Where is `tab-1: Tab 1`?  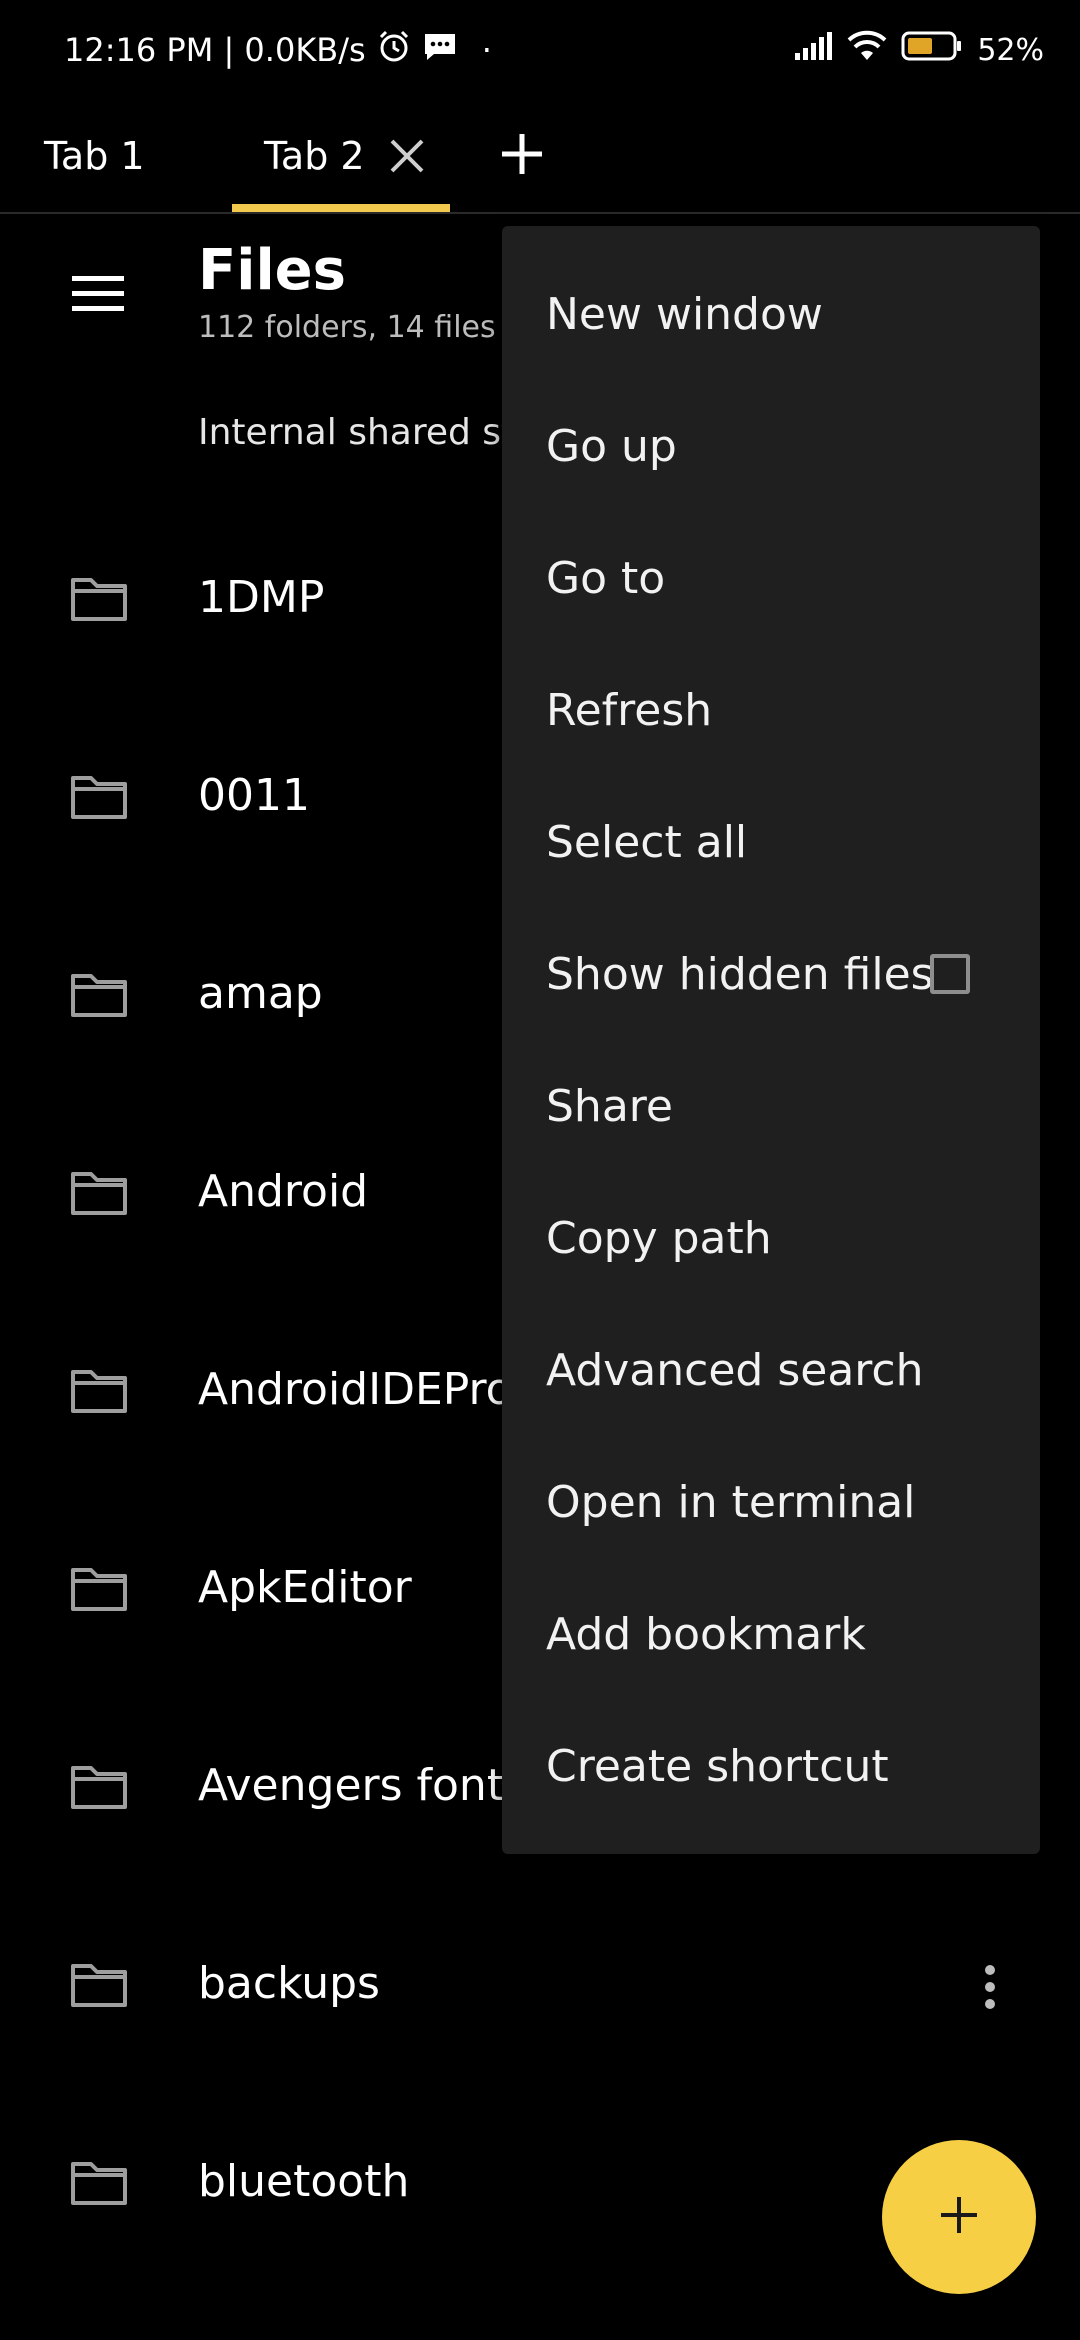 tab-1: Tab 1 is located at coordinates (94, 156).